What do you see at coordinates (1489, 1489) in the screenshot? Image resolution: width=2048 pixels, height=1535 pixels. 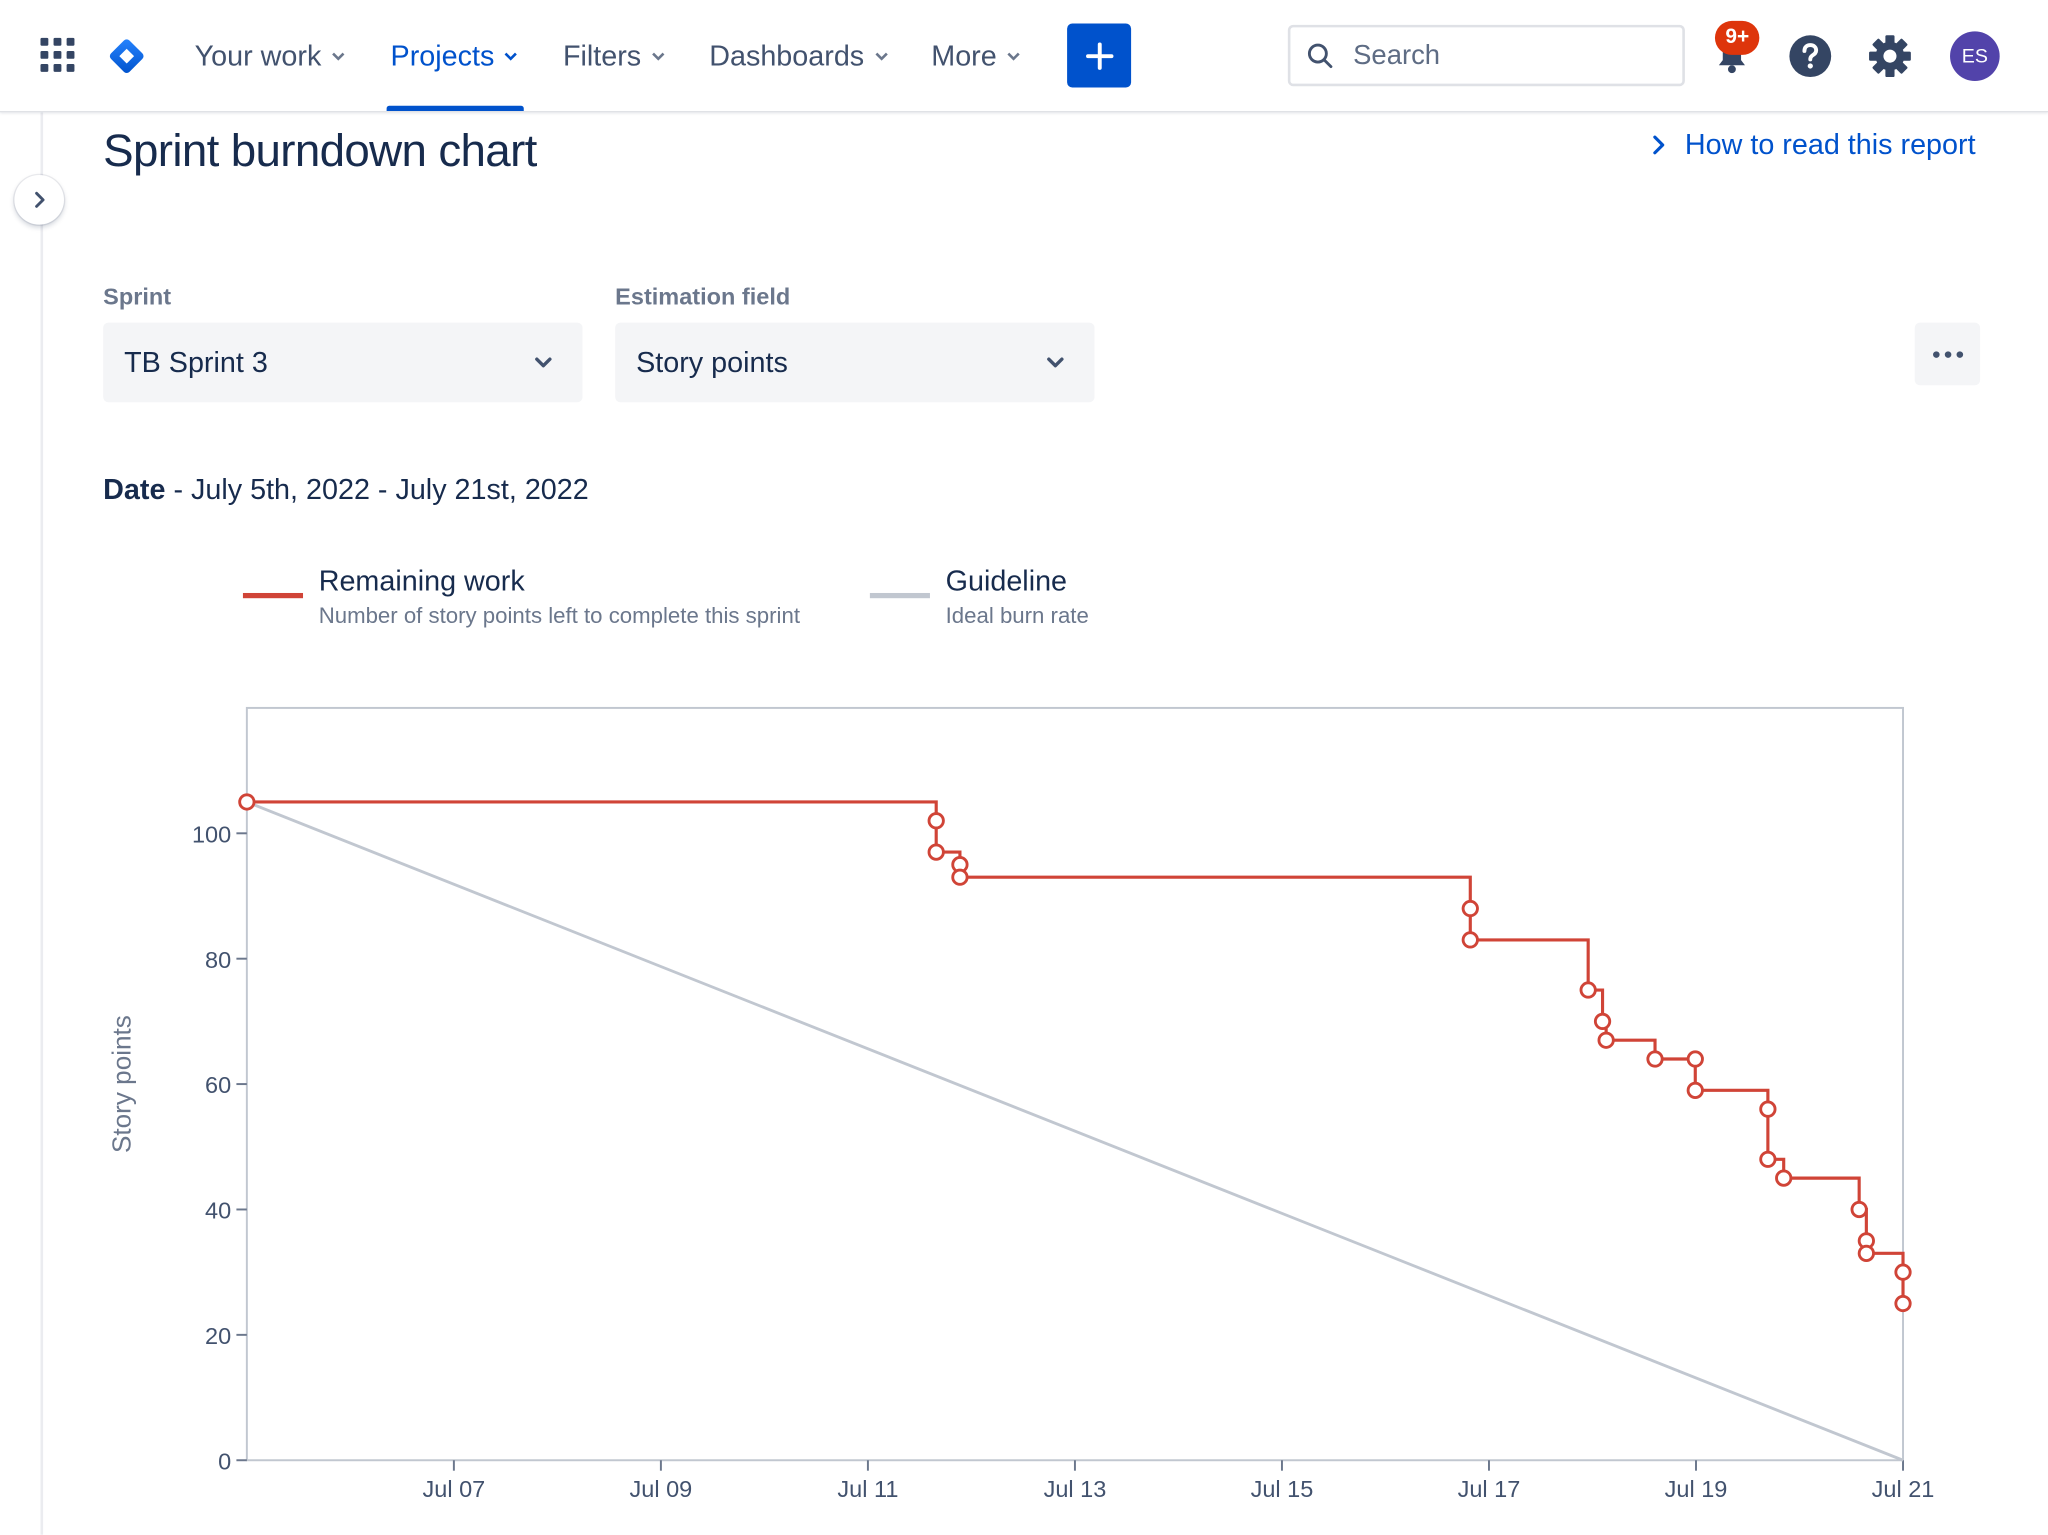 I see `x-tick-label: Jul 17` at bounding box center [1489, 1489].